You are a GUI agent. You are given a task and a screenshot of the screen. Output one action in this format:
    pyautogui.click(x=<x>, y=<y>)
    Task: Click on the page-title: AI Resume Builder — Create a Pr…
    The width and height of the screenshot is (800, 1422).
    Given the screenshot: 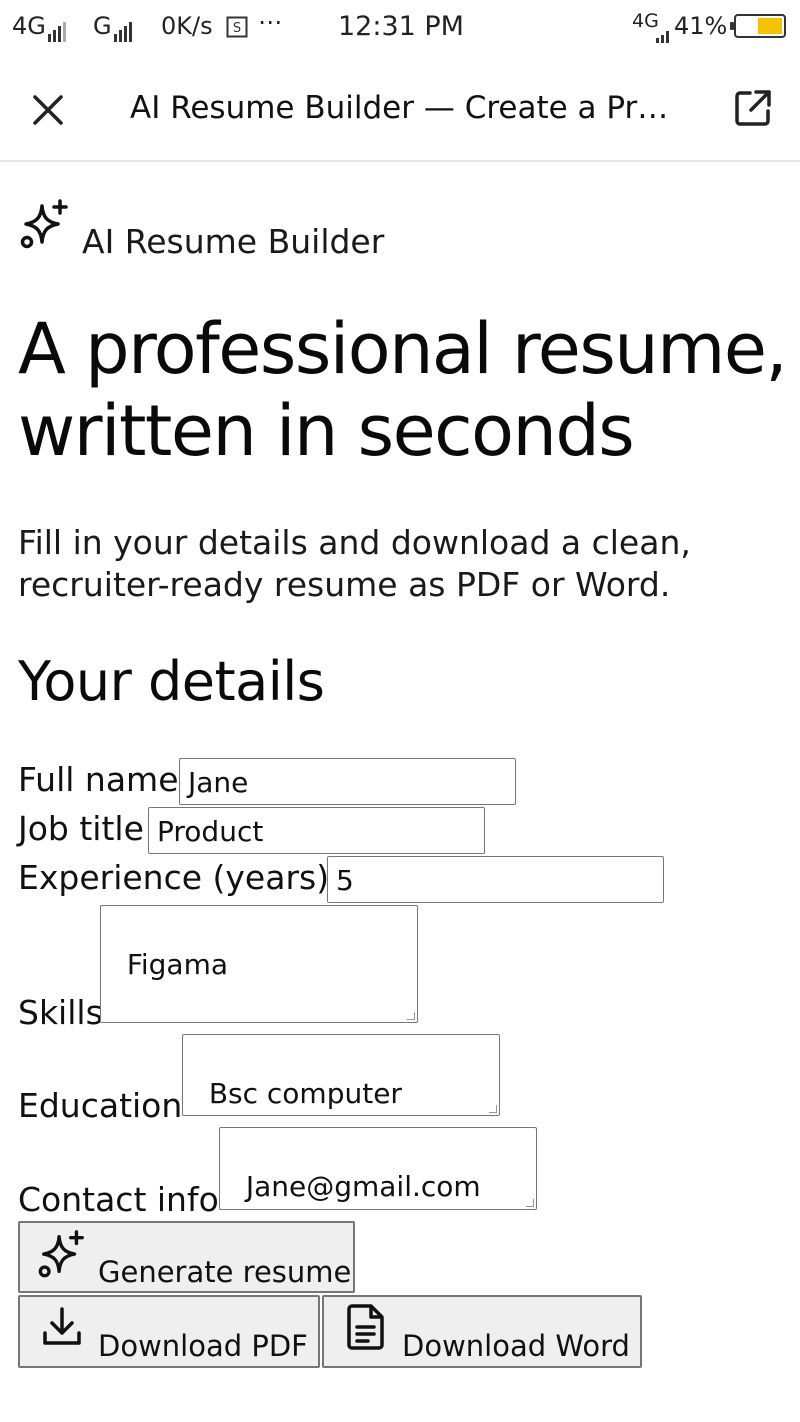 What is the action you would take?
    pyautogui.click(x=399, y=108)
    